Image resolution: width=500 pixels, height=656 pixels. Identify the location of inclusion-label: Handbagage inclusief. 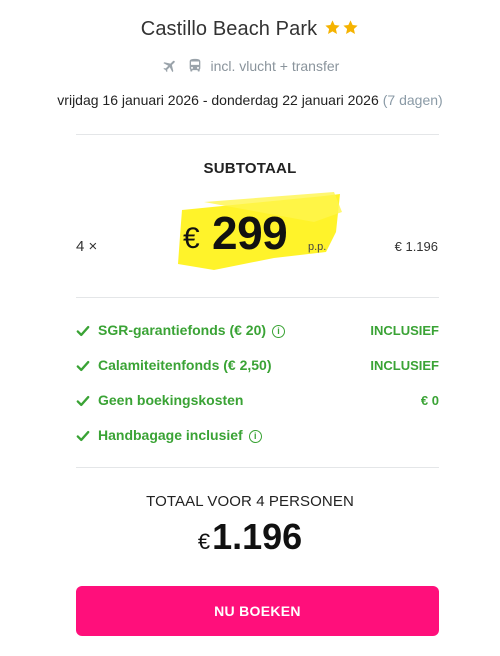
(170, 435).